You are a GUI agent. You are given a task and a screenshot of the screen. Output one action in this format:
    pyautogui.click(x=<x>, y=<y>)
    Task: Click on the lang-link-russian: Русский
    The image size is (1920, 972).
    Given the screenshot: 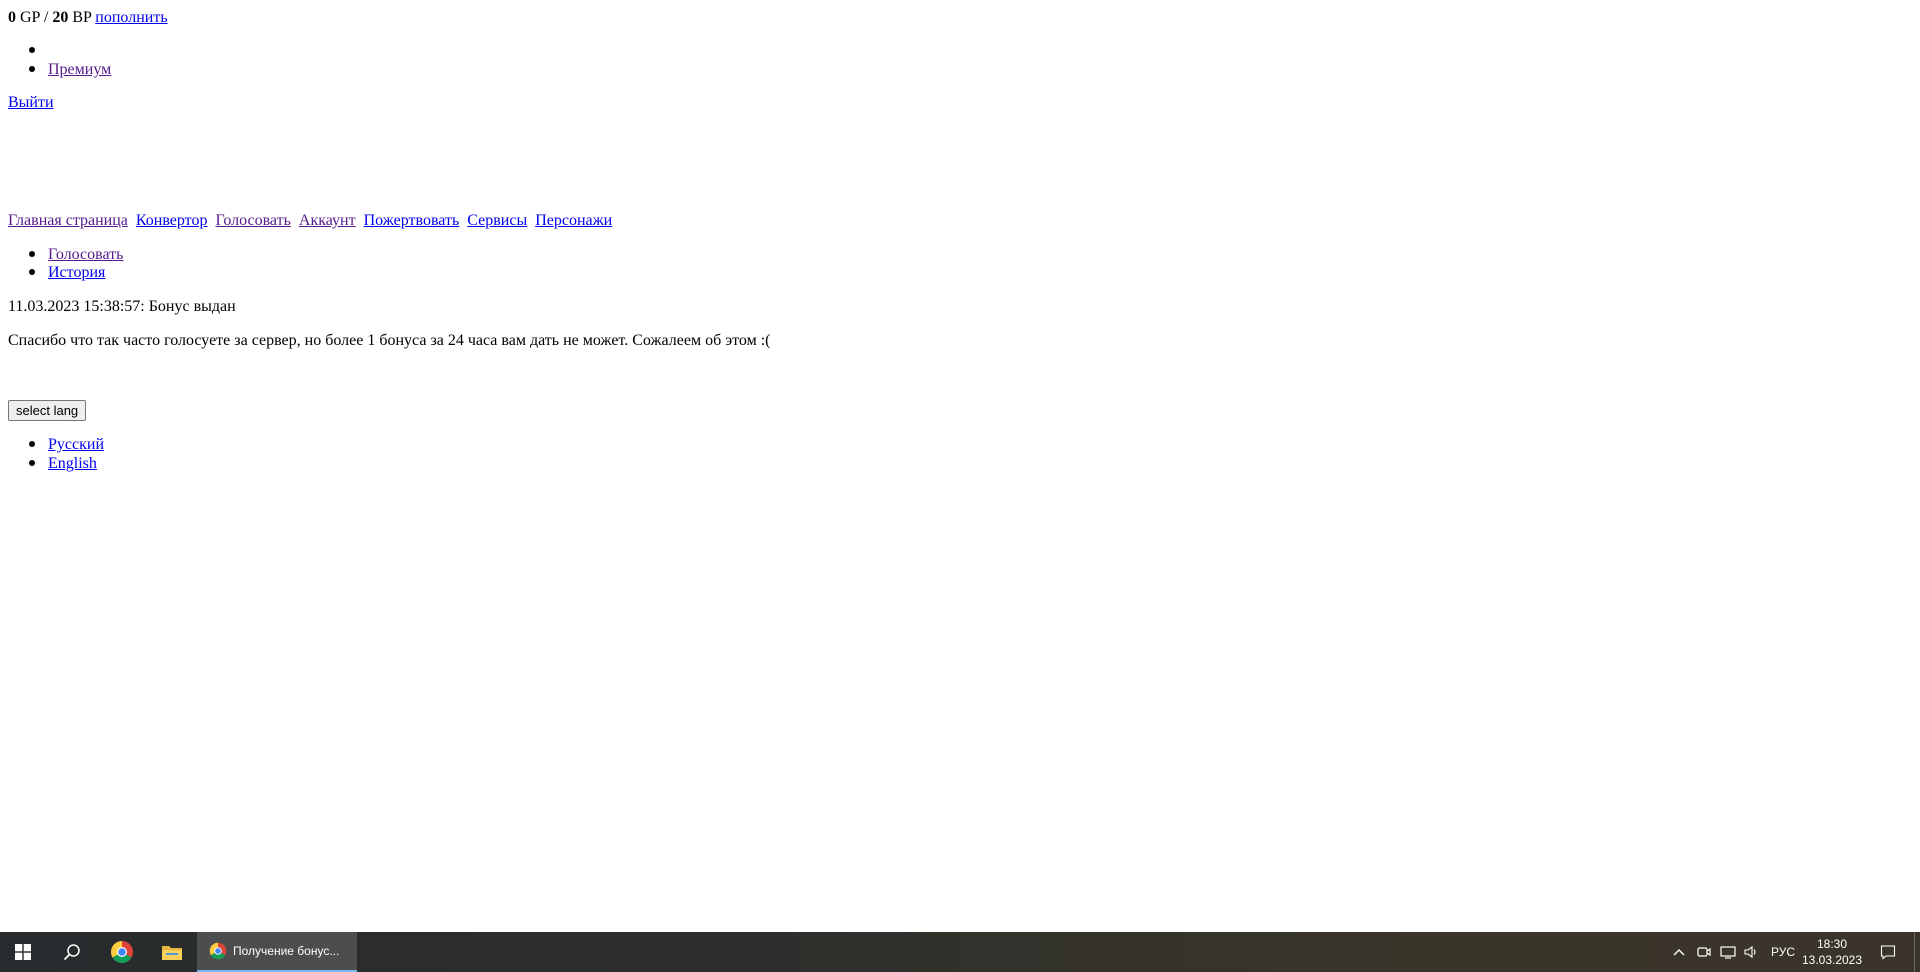 What is the action you would take?
    pyautogui.click(x=76, y=444)
    